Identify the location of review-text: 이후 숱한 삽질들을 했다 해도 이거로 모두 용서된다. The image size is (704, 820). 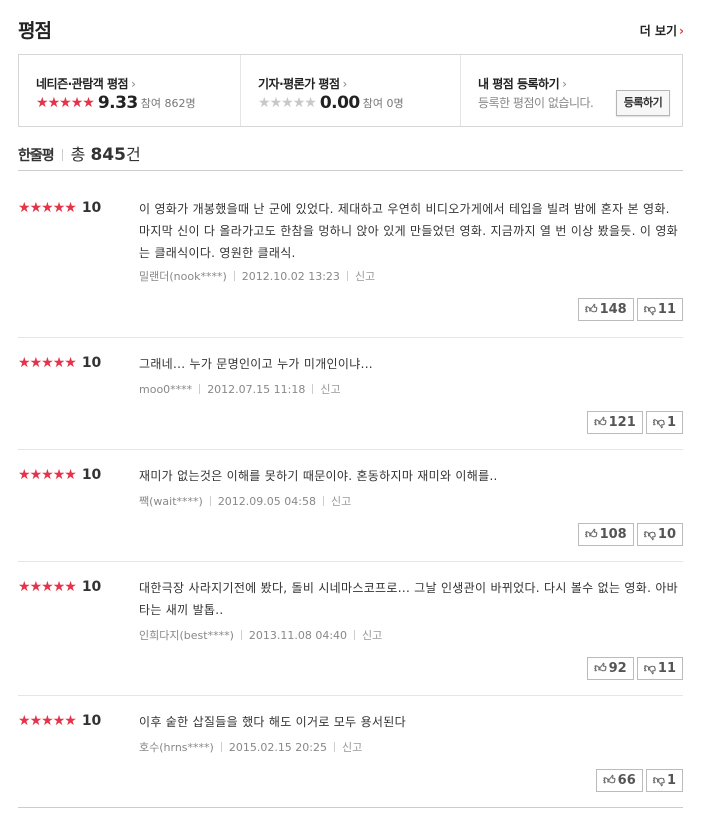
(272, 722).